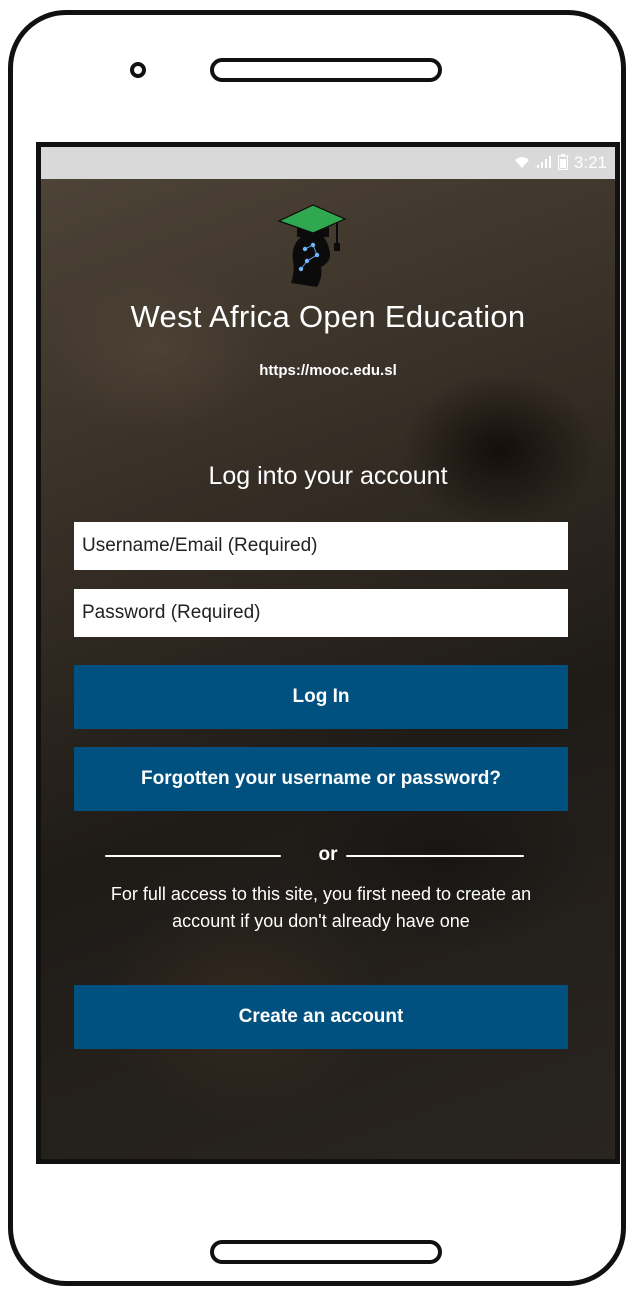 This screenshot has height=1296, width=637. What do you see at coordinates (321, 546) in the screenshot?
I see `username-input` at bounding box center [321, 546].